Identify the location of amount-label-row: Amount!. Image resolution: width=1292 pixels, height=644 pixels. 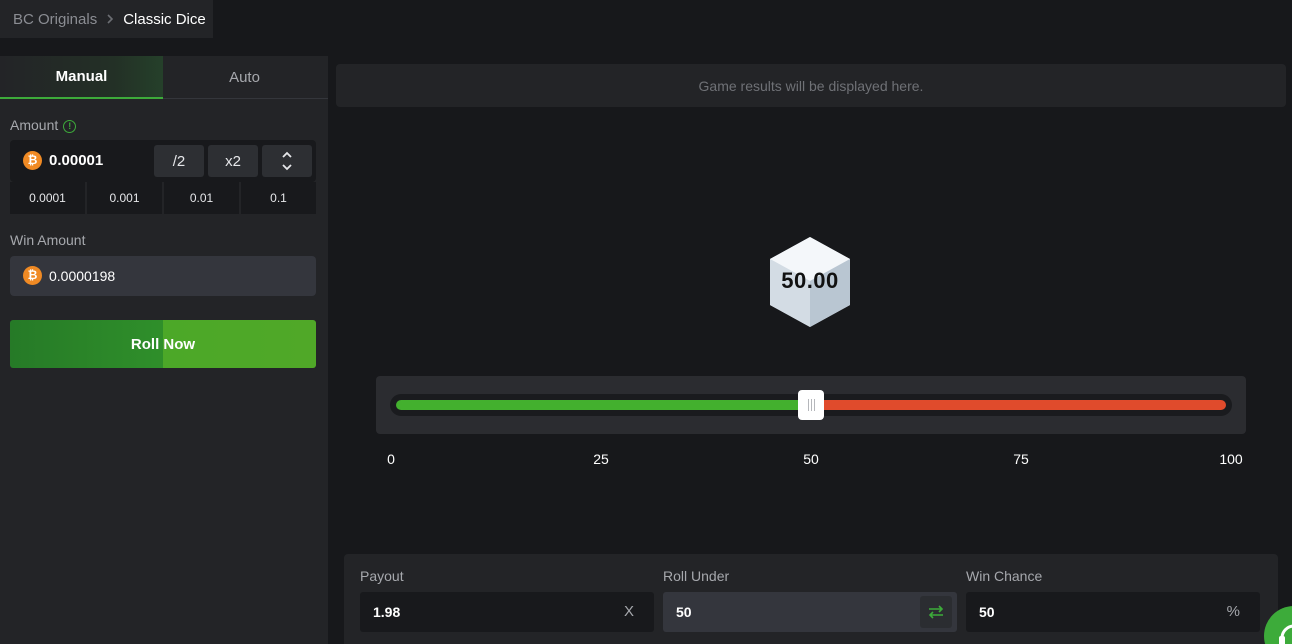
(43, 125).